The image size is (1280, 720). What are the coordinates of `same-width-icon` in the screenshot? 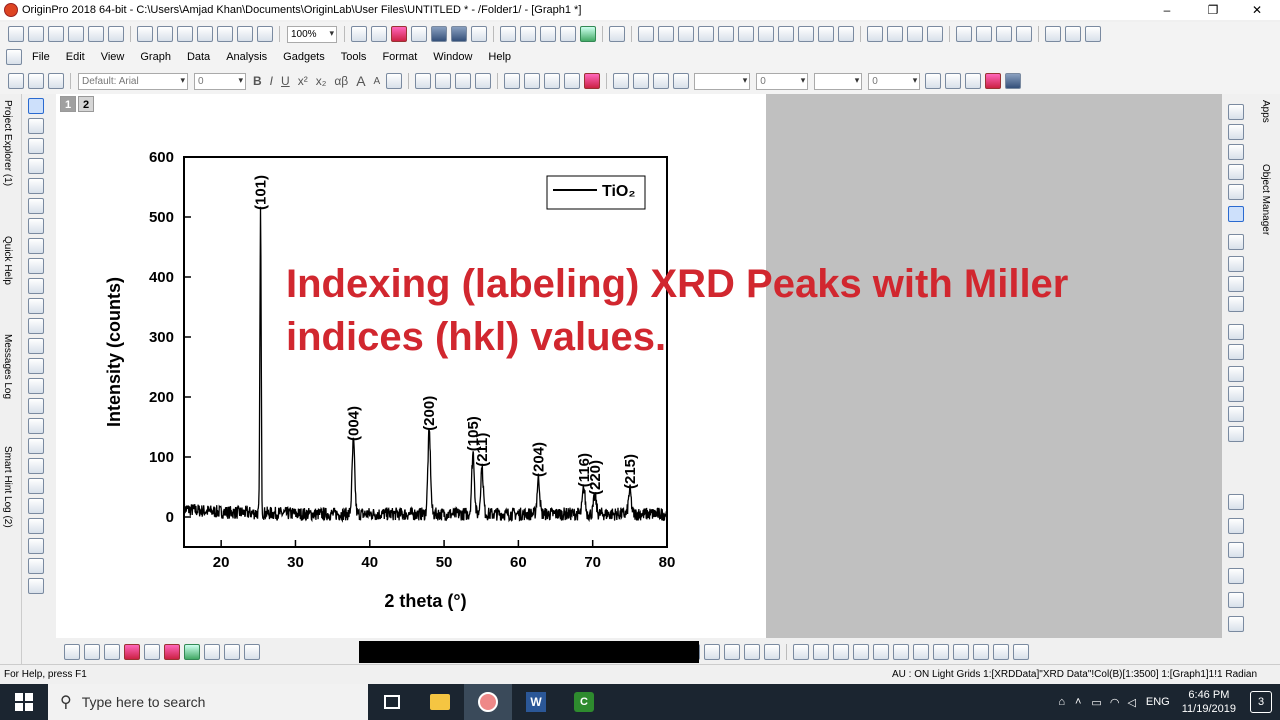 It's located at (901, 652).